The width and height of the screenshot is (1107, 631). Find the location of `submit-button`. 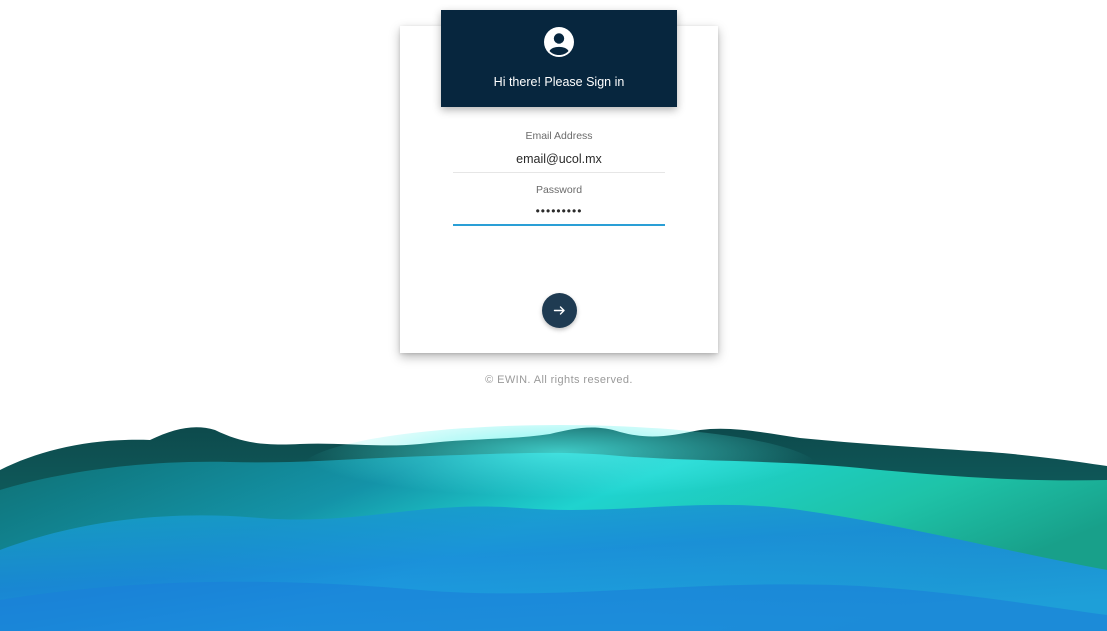

submit-button is located at coordinates (559, 310).